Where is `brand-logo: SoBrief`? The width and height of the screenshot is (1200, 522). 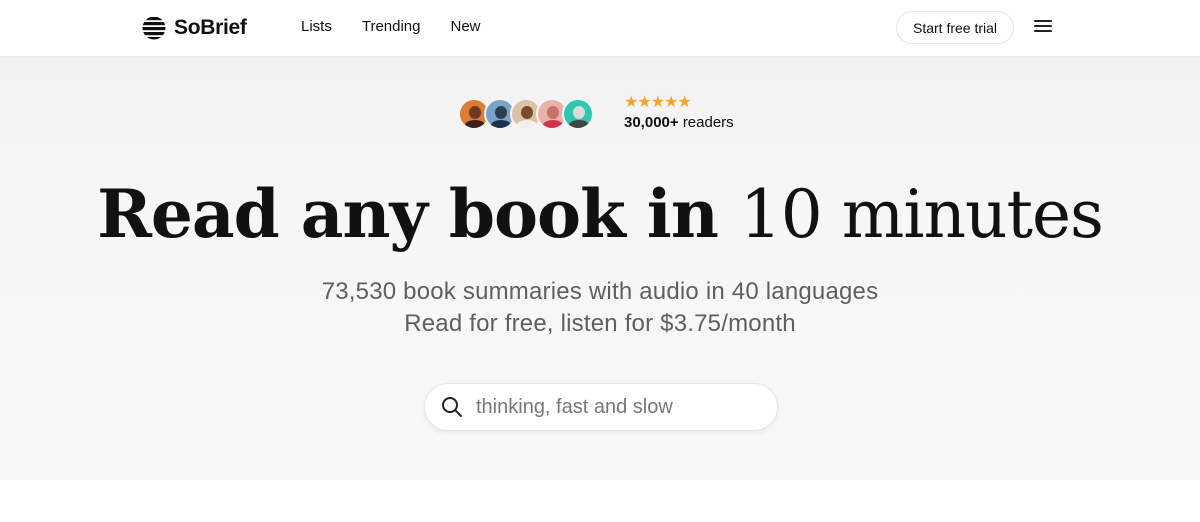 brand-logo: SoBrief is located at coordinates (194, 28).